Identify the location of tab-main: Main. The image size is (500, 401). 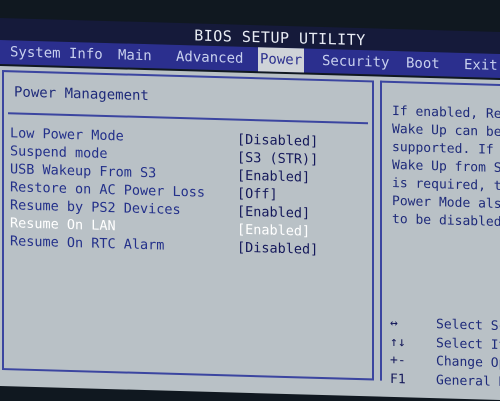
(135, 55).